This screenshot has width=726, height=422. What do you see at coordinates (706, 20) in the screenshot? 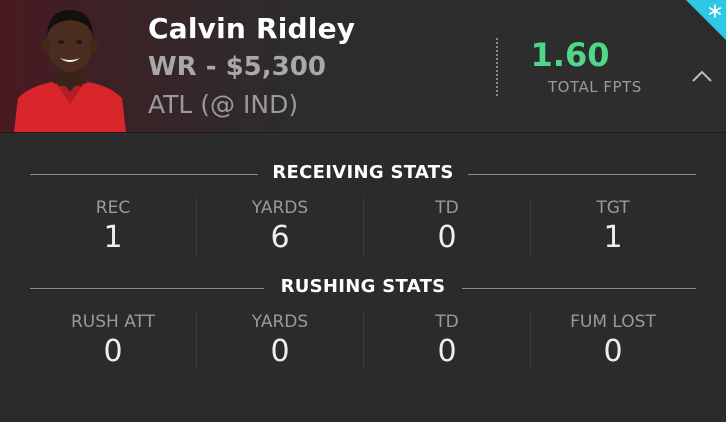
I see `snowflake-icon` at bounding box center [706, 20].